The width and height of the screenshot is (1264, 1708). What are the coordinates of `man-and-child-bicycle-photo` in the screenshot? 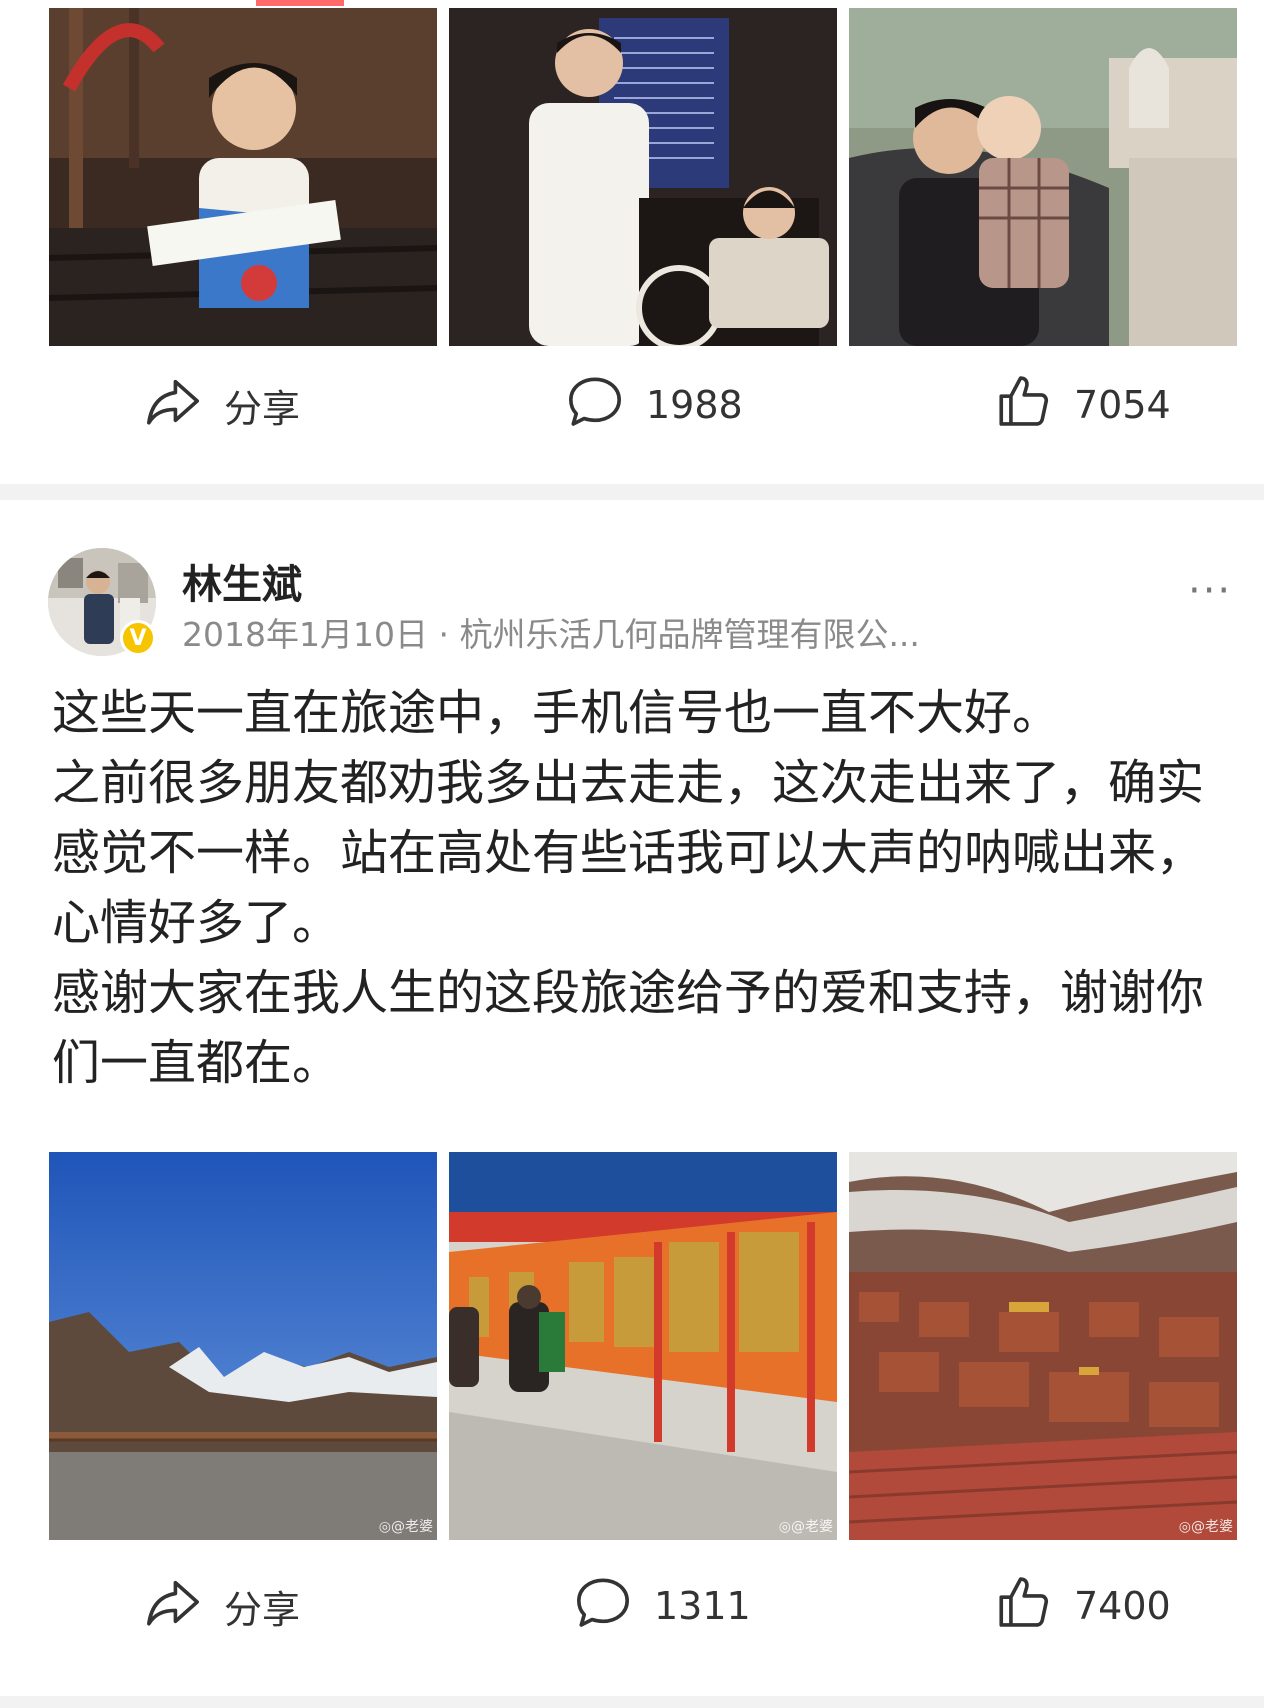 It's located at (643, 177).